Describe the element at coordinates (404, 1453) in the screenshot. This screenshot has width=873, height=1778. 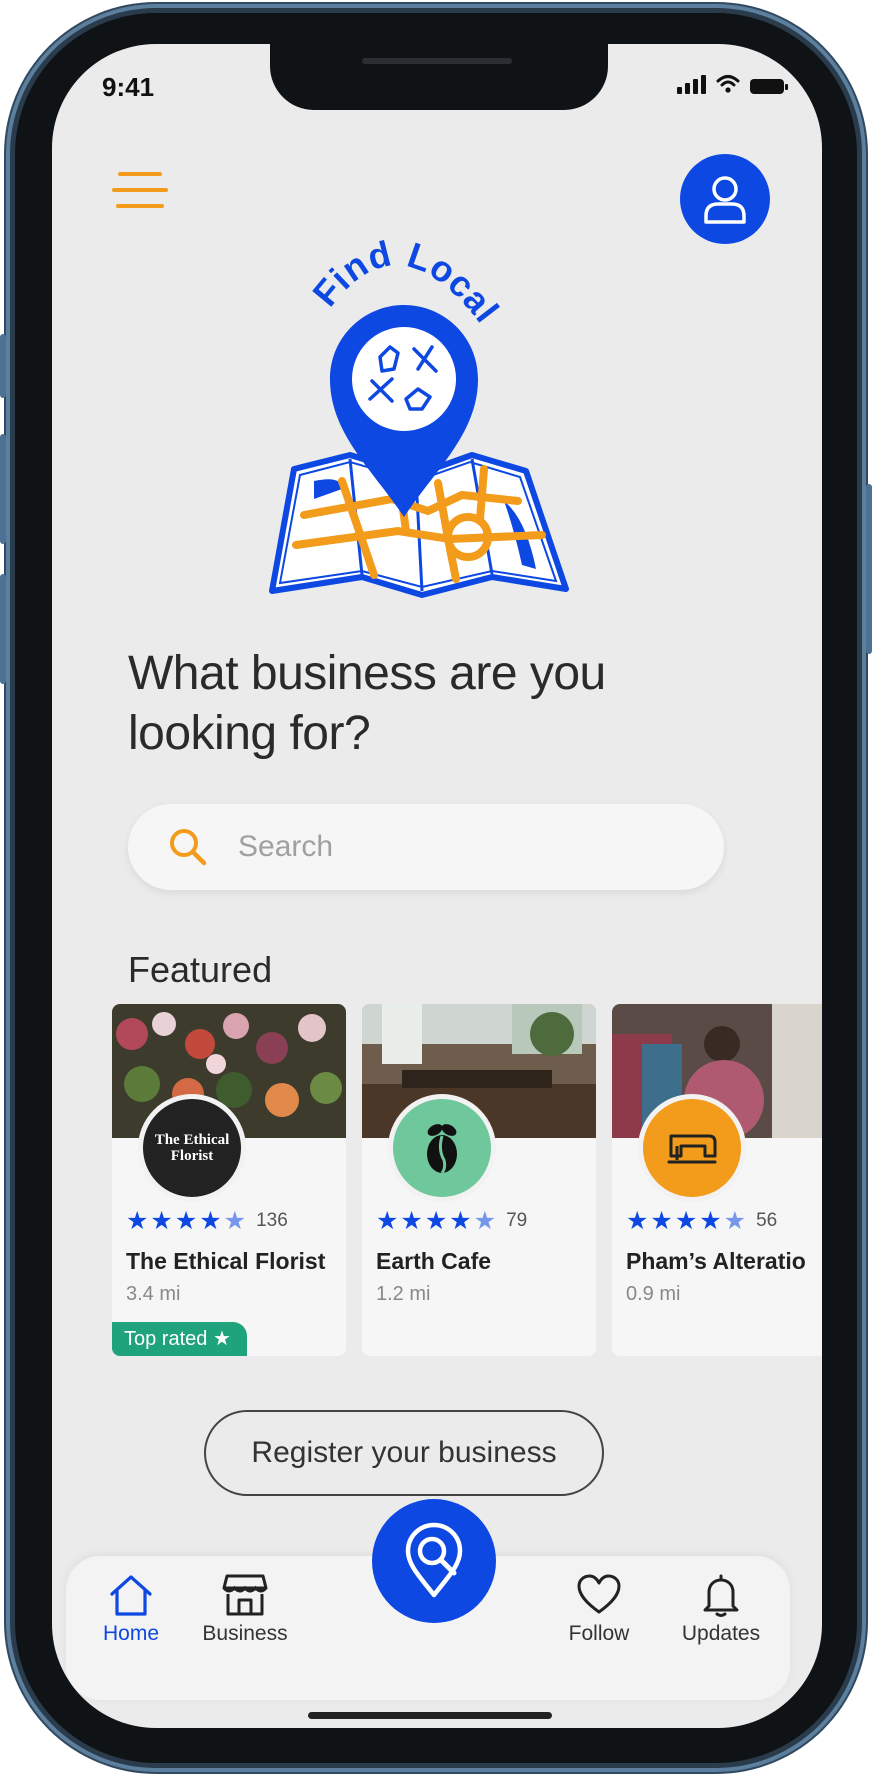
I see `register-business-button: Register your business` at that location.